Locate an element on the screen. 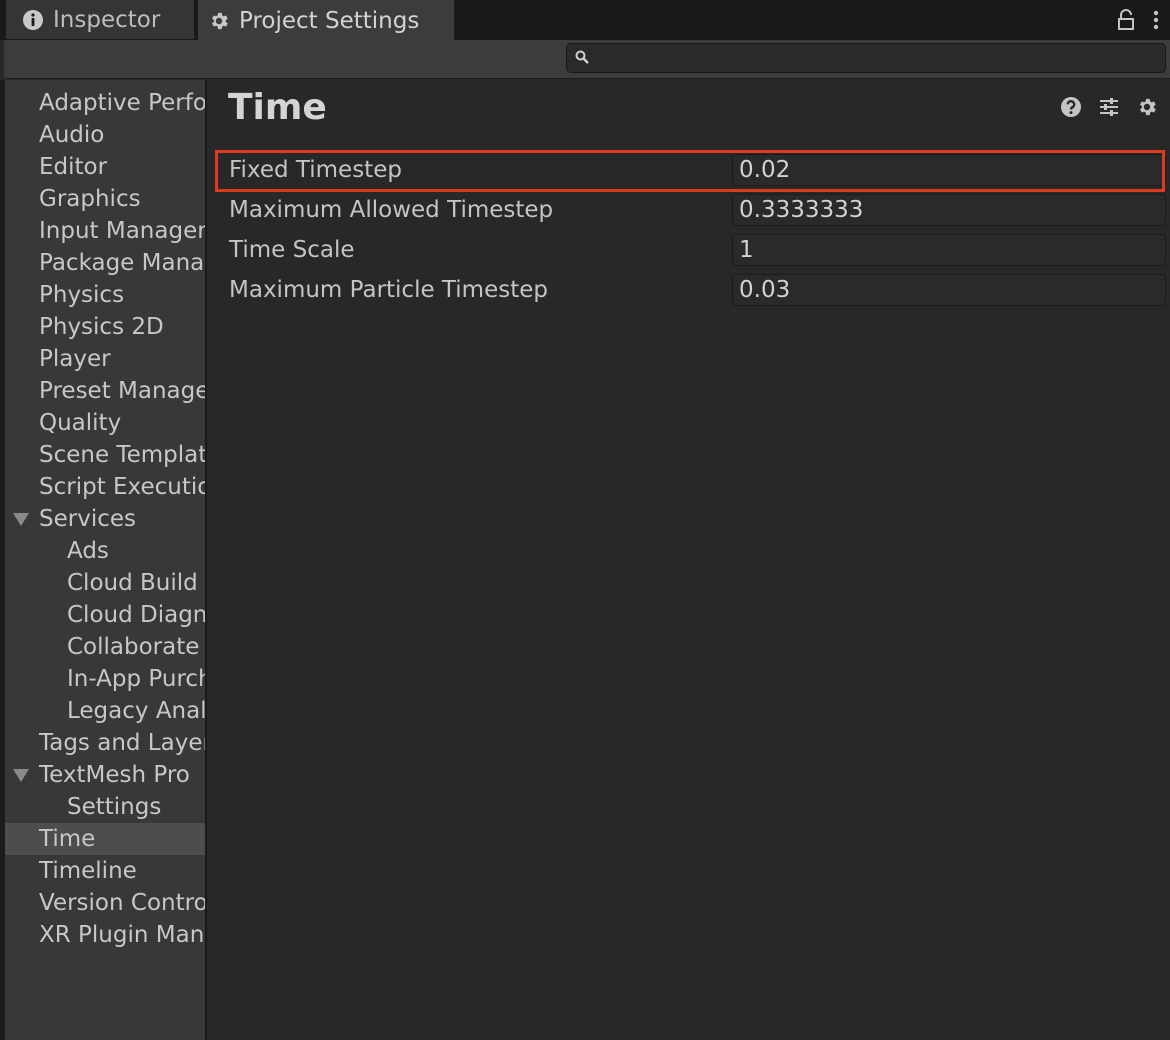  sidebar-item-label: Legacy Analytics is located at coordinates (136, 711).